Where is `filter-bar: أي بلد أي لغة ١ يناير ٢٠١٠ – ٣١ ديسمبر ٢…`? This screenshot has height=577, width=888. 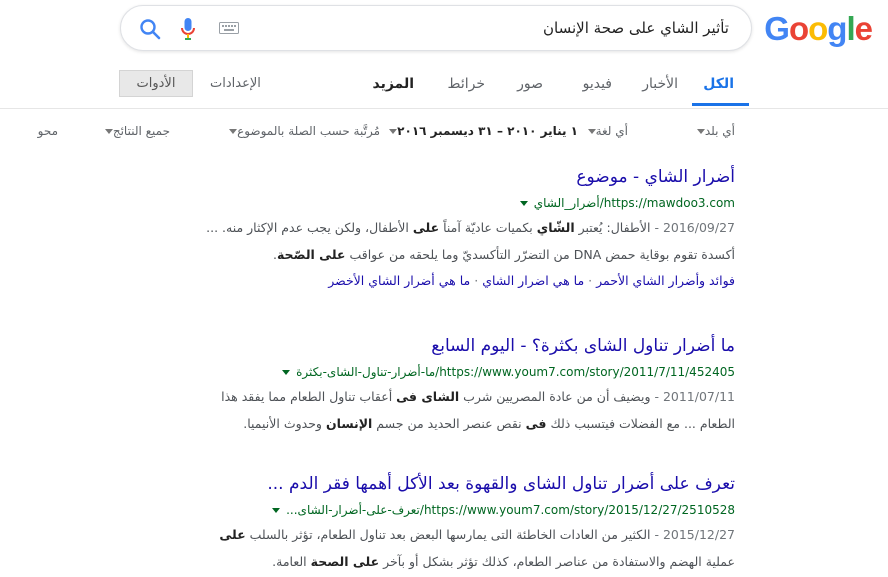 filter-bar: أي بلد أي لغة ١ يناير ٢٠١٠ – ٣١ ديسمبر ٢… is located at coordinates (444, 134).